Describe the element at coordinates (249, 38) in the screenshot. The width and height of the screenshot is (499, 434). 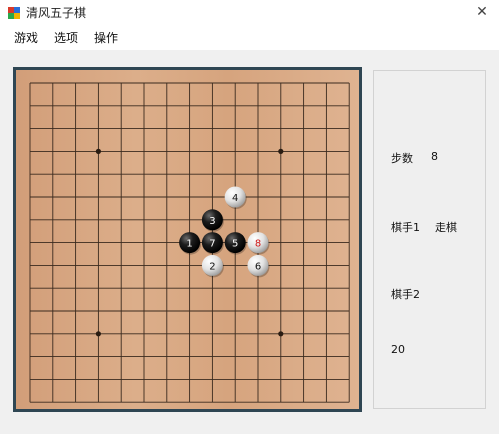
I see `menu-bar: 游戏 选项 操作` at that location.